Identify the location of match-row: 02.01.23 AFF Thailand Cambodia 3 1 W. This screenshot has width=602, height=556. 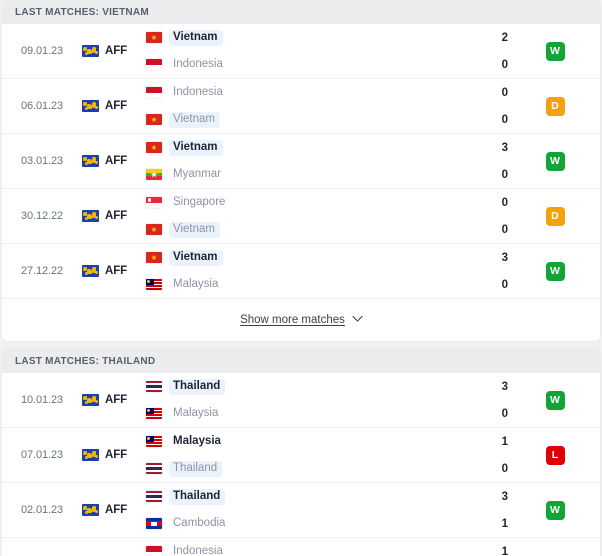
(301, 510).